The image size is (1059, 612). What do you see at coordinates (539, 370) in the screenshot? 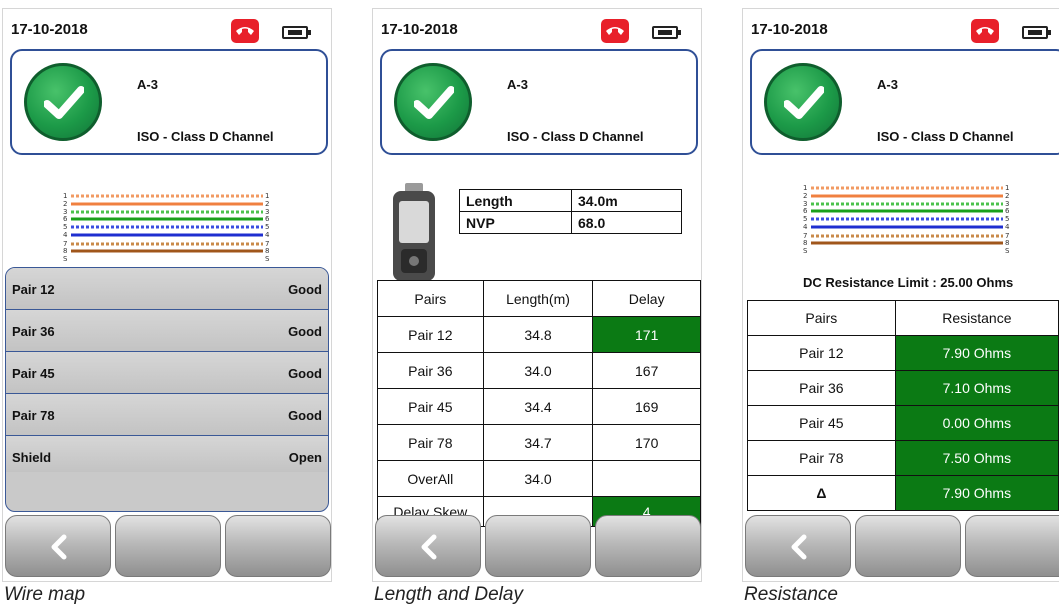
I see `table-row: Pair 36 34.0 167` at bounding box center [539, 370].